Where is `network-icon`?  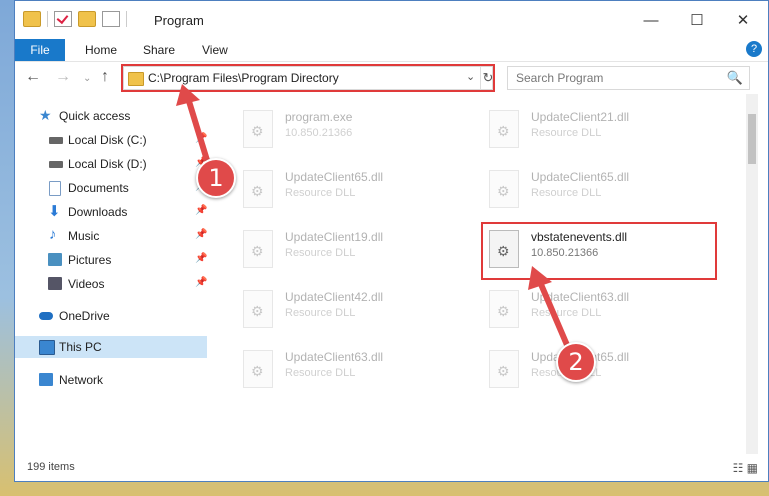 network-icon is located at coordinates (46, 379).